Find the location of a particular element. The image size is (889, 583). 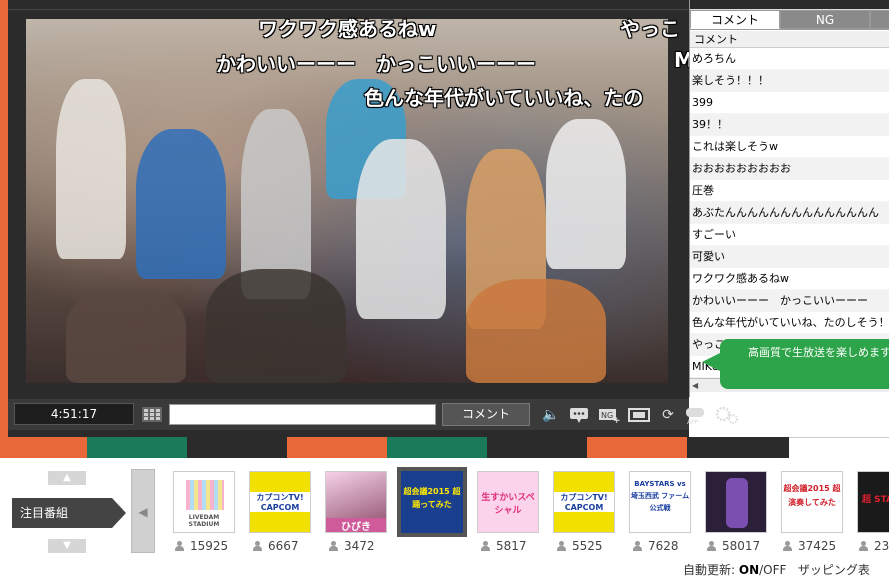

comment-row: おおおおおおおおお is located at coordinates (789, 169).